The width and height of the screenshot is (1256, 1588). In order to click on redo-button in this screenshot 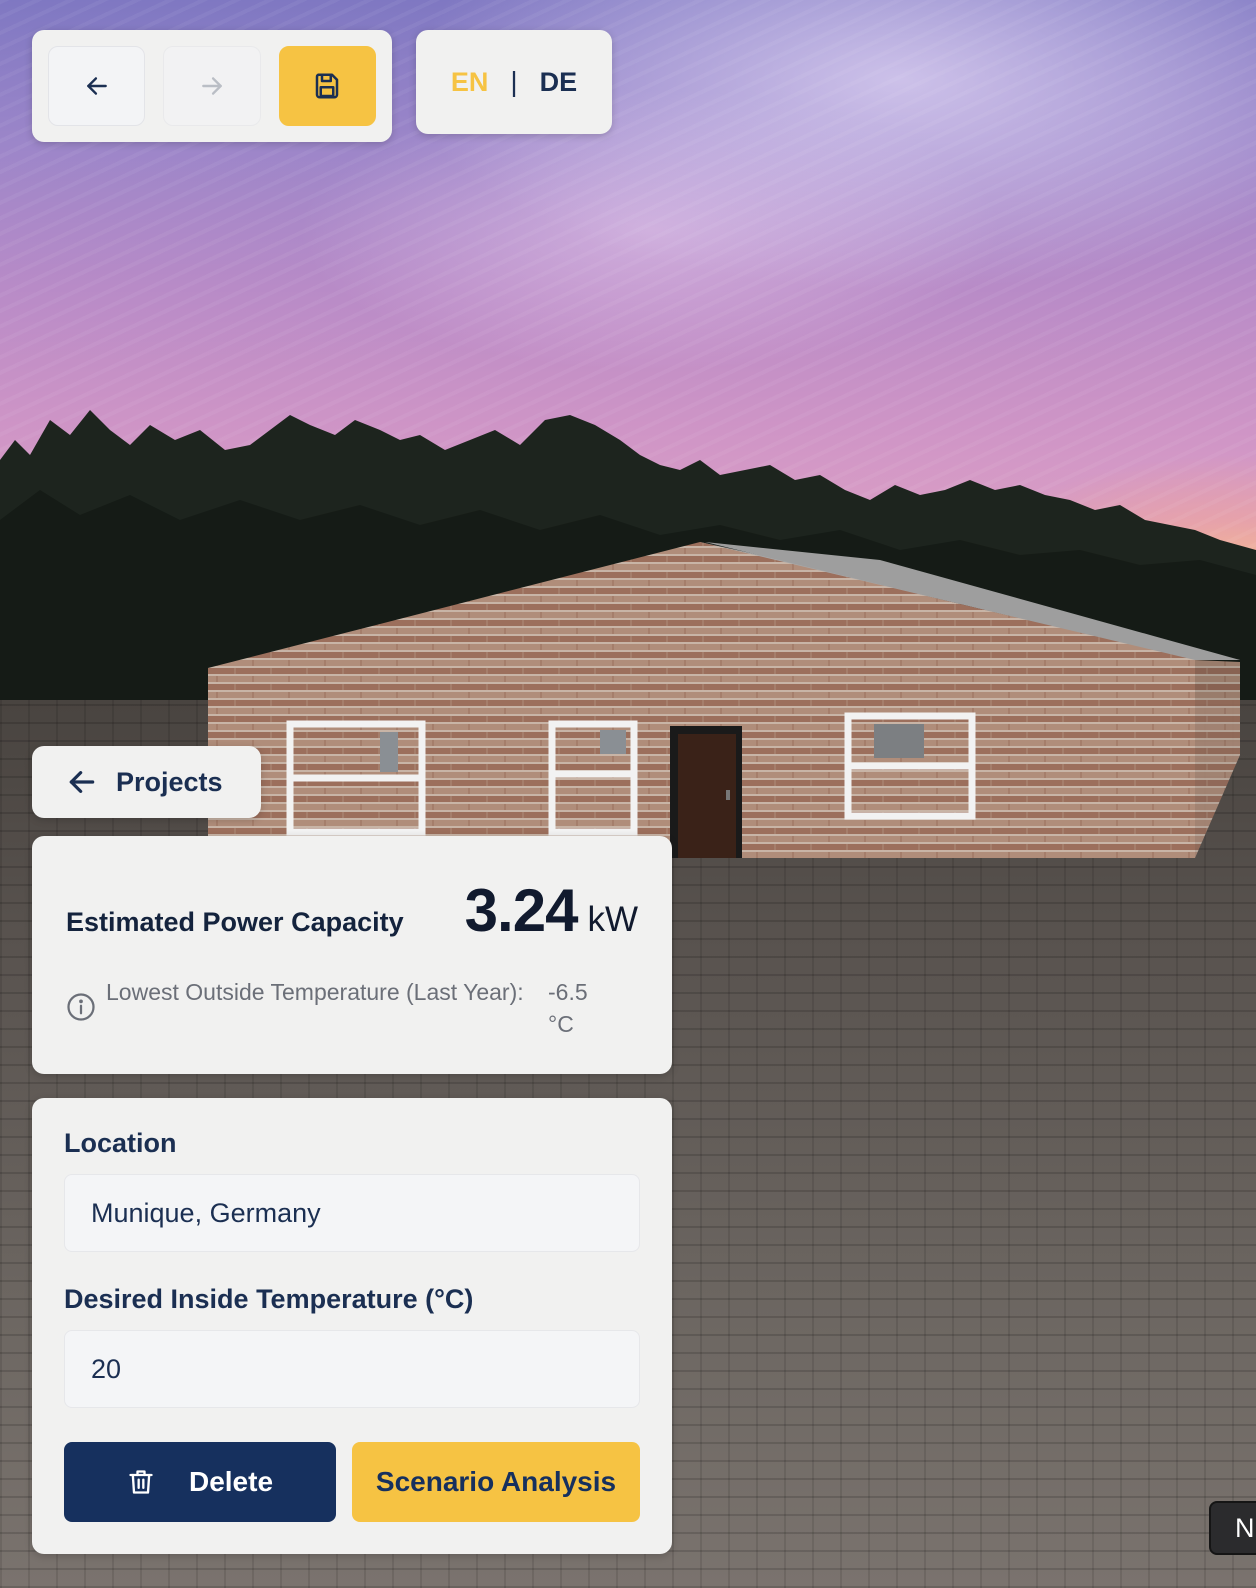, I will do `click(212, 86)`.